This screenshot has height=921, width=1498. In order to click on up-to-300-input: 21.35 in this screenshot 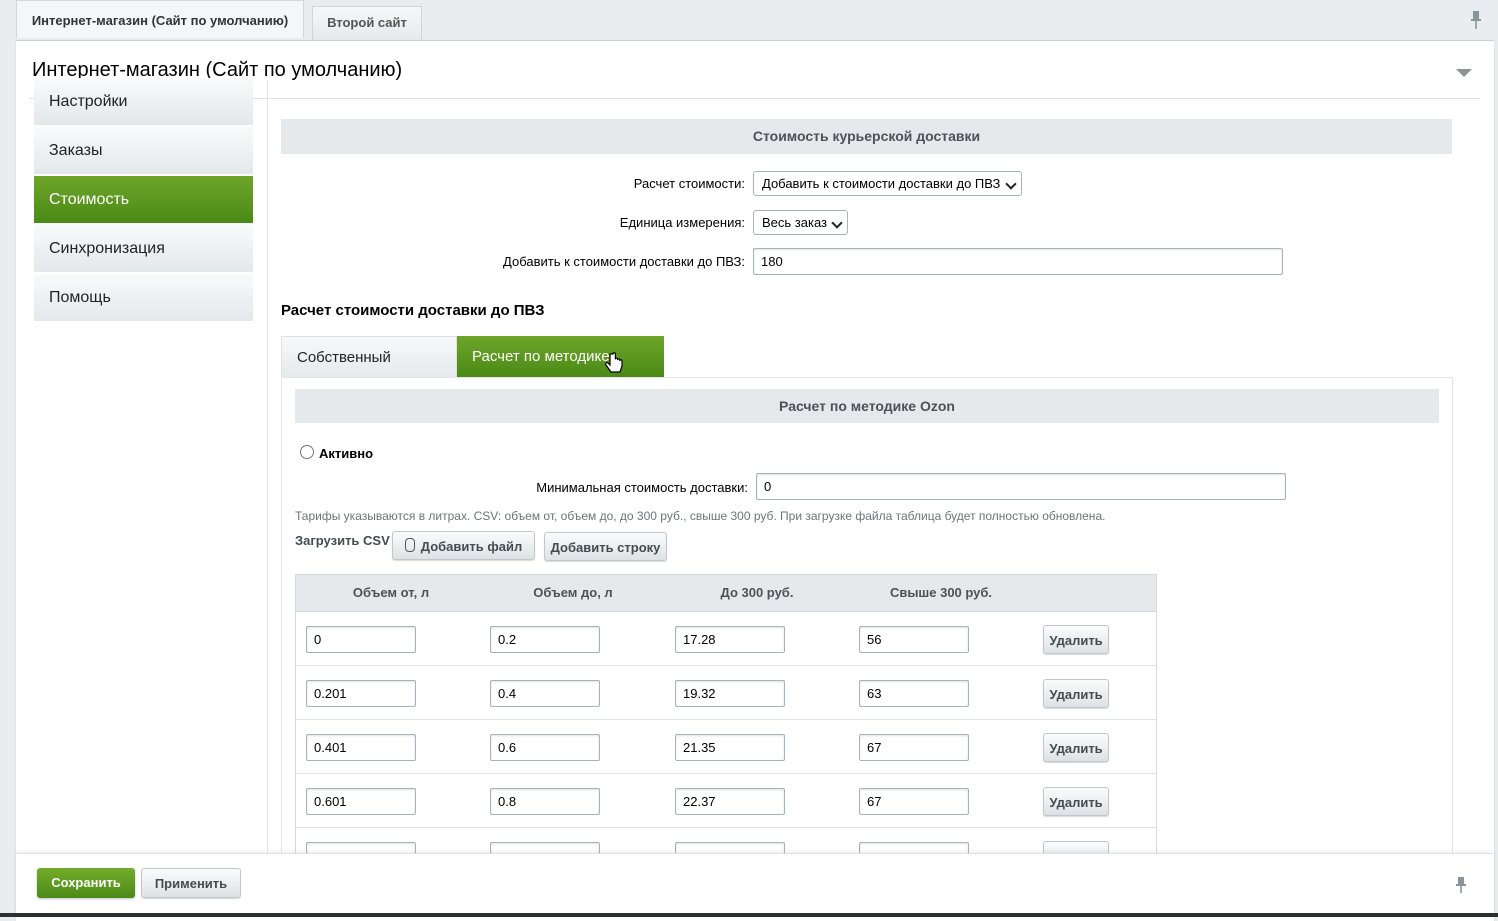, I will do `click(730, 747)`.